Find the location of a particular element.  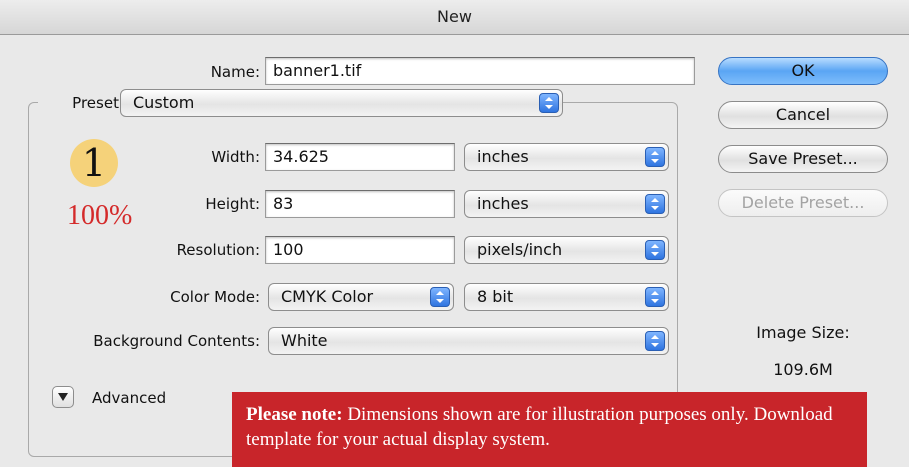

width-unit-select: inches is located at coordinates (566, 157).